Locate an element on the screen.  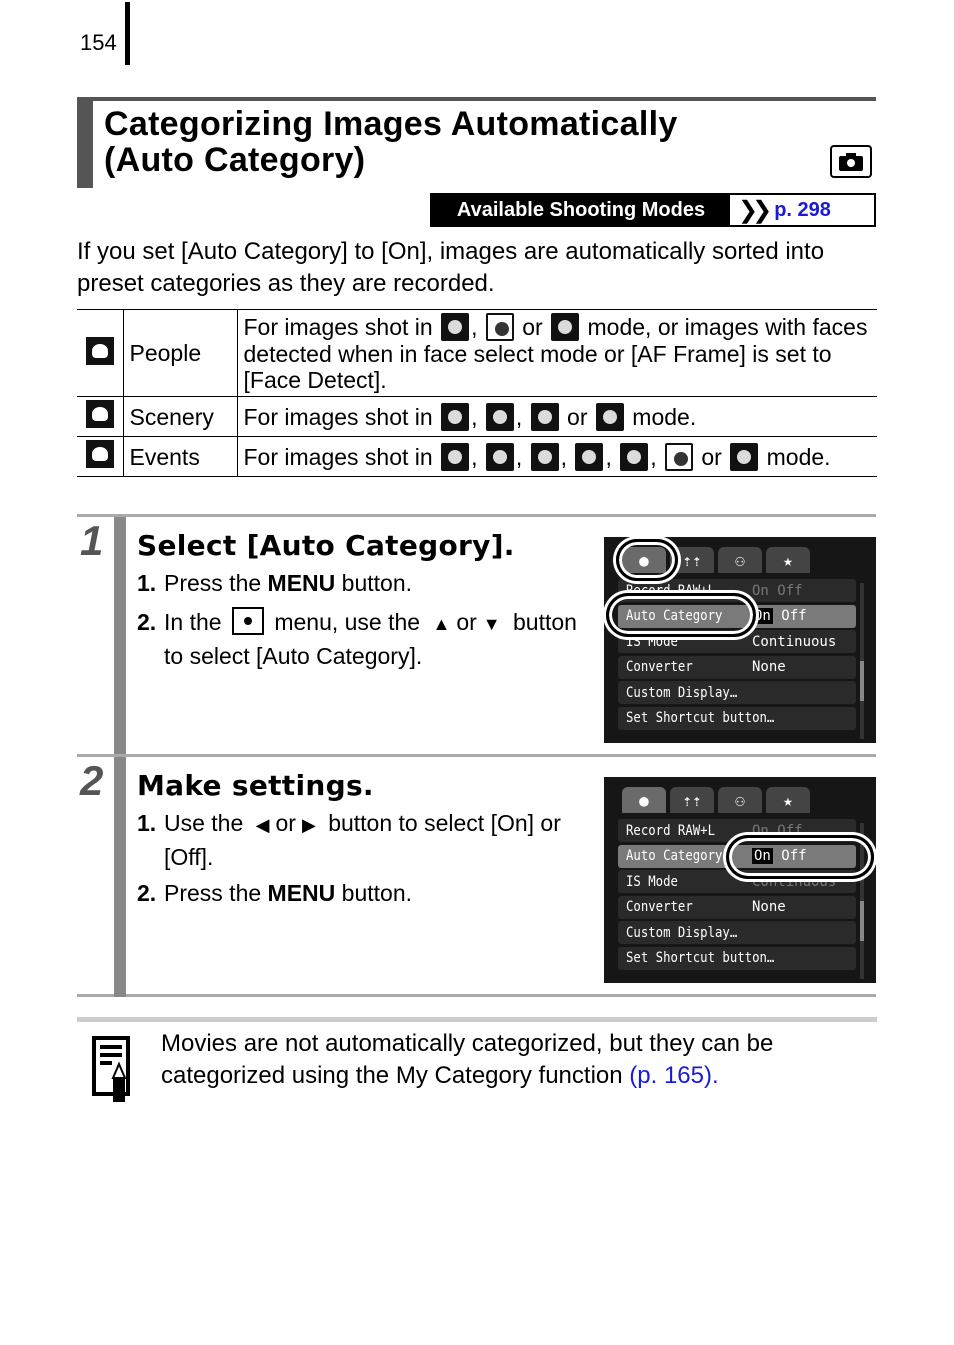
landscape-mode-icon is located at coordinates (455, 416).